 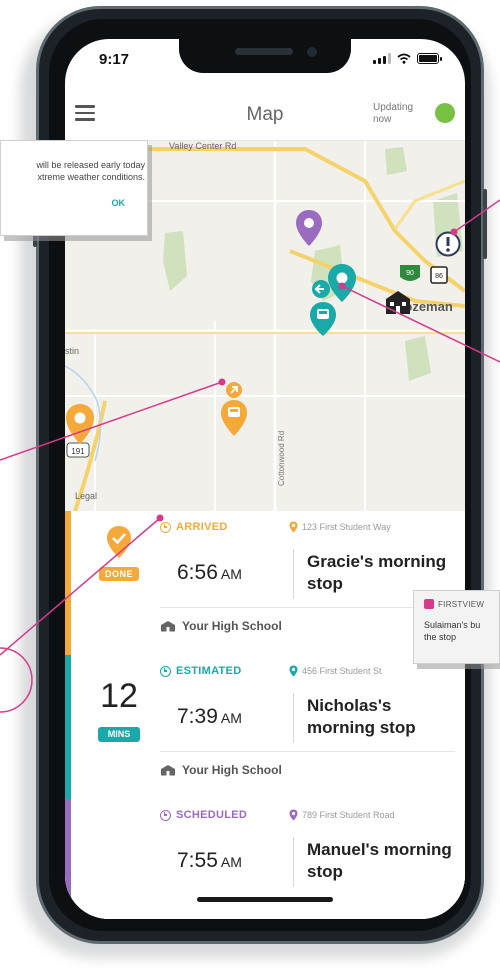 I want to click on stop-address: 123 First Student Way, so click(x=340, y=527).